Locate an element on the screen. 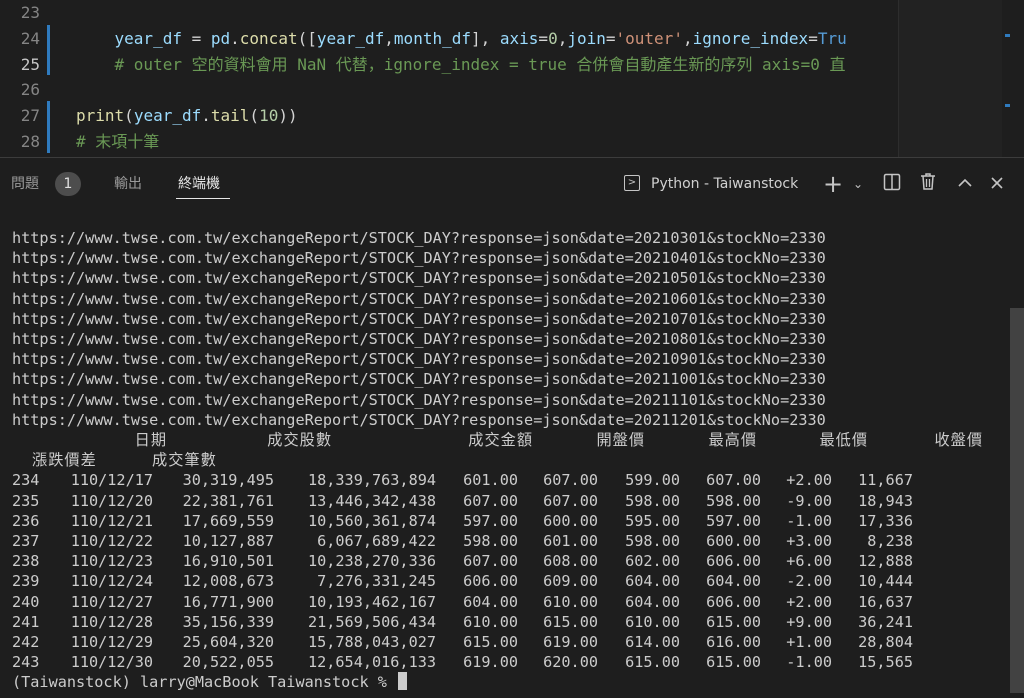 This screenshot has height=698, width=1024. table-cell: 614.00 is located at coordinates (652, 642).